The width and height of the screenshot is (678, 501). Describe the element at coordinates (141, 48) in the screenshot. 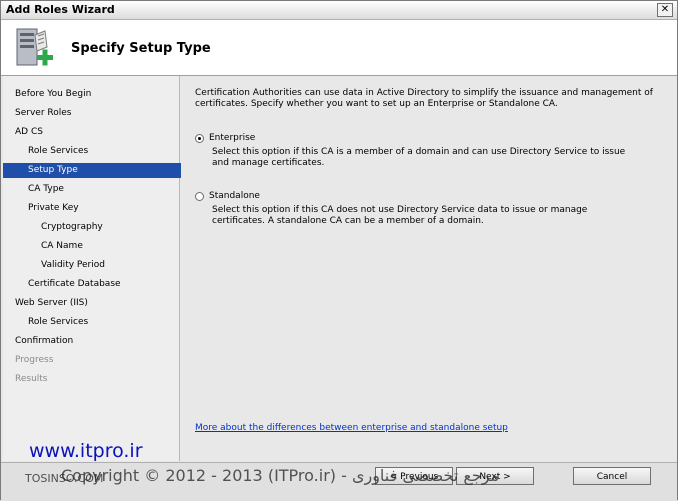

I see `page-title: Specify Setup Type` at that location.